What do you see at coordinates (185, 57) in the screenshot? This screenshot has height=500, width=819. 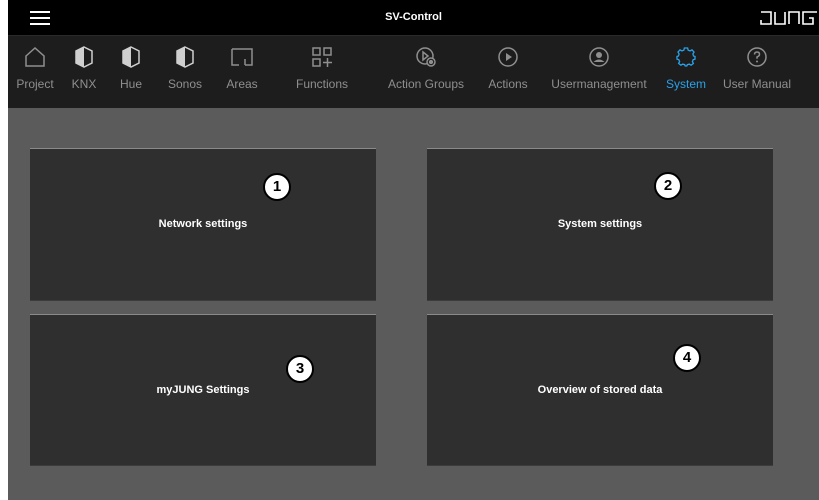 I see `sonos-icon` at bounding box center [185, 57].